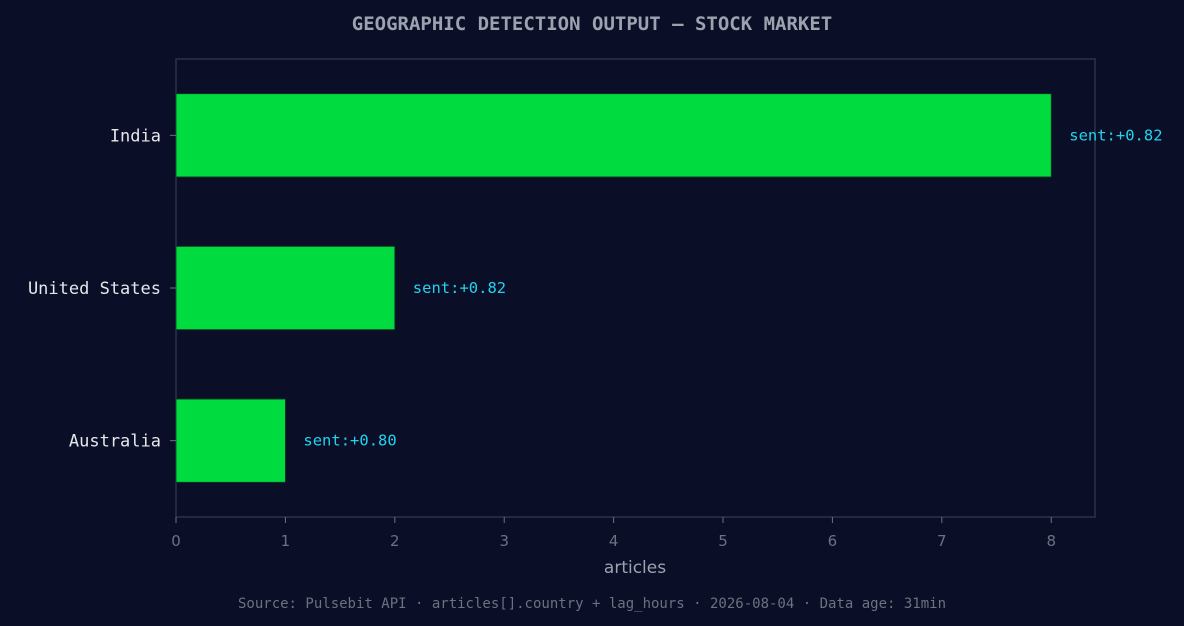 This screenshot has height=626, width=1184. What do you see at coordinates (94, 289) in the screenshot?
I see `category-label: United States` at bounding box center [94, 289].